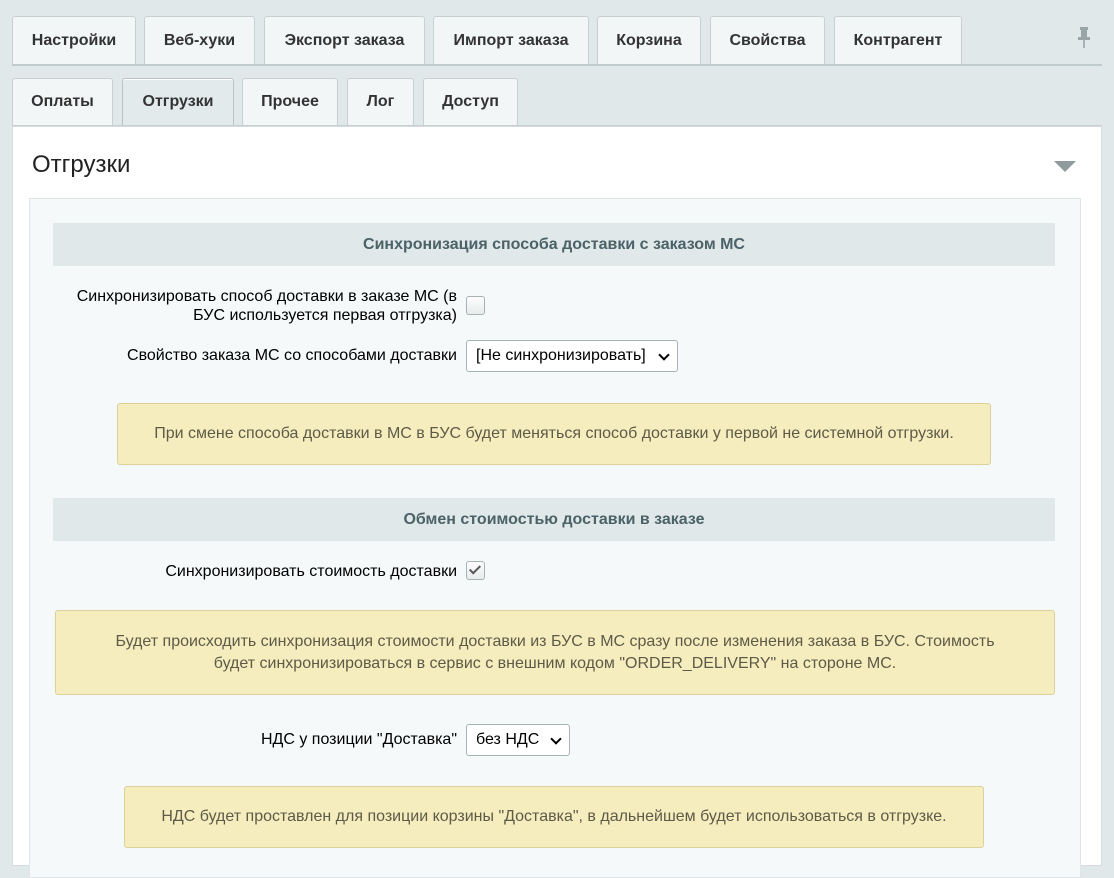 This screenshot has width=1114, height=878. Describe the element at coordinates (518, 740) in the screenshot. I see `vat-select: без НДС` at that location.